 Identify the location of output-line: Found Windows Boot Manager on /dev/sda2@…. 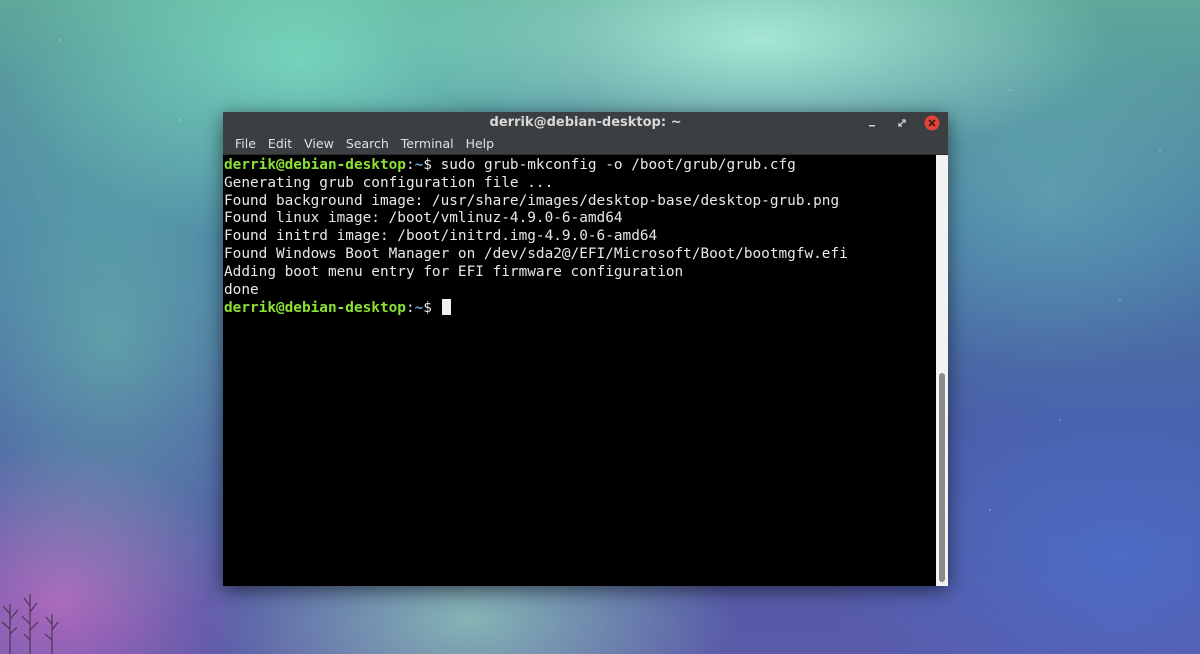
(536, 253).